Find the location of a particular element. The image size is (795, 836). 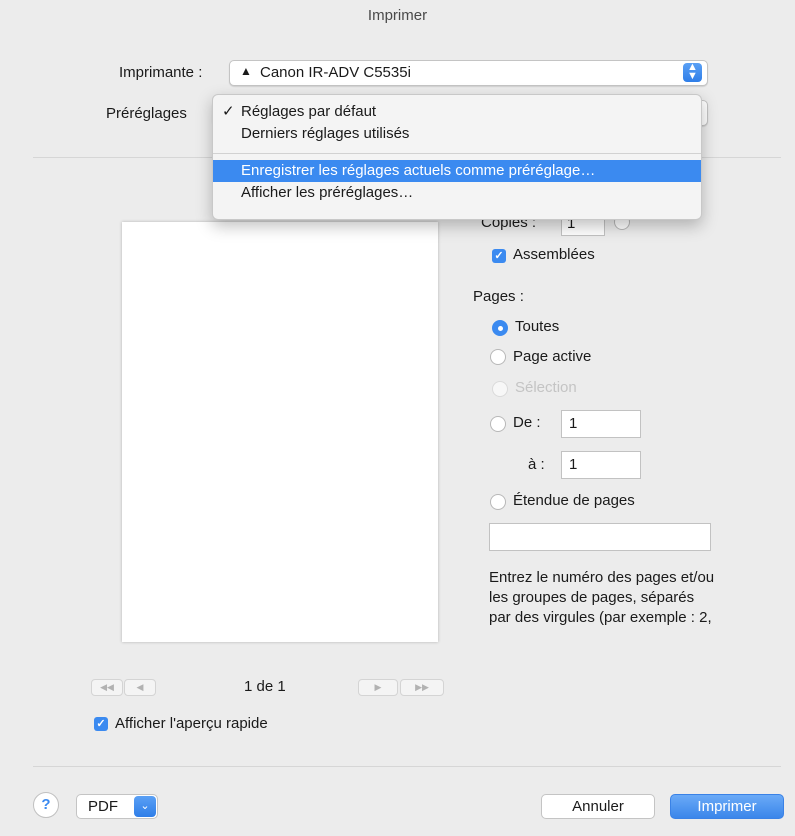

bottom-separator is located at coordinates (407, 766).